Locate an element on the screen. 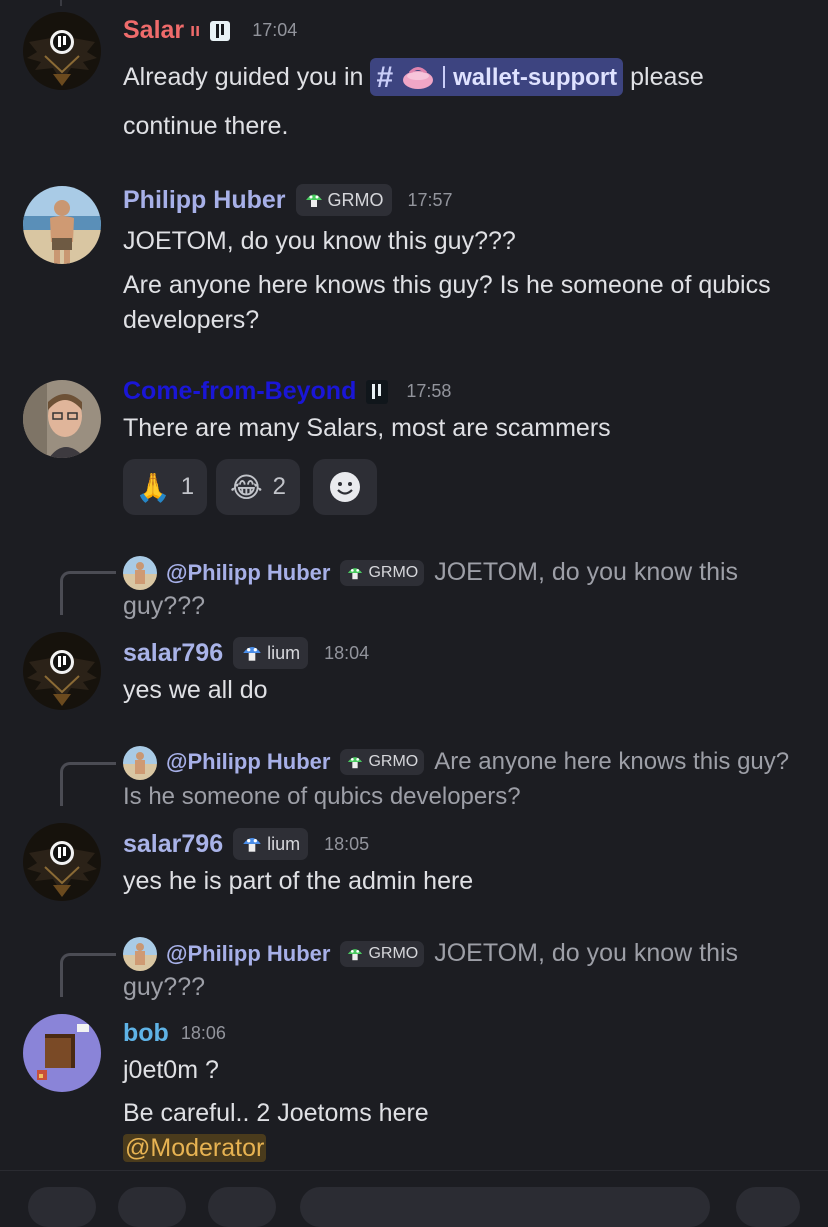 Image resolution: width=828 pixels, height=1227 pixels. reply-preview-text: Are anyone here knows this guy? is located at coordinates (611, 762).